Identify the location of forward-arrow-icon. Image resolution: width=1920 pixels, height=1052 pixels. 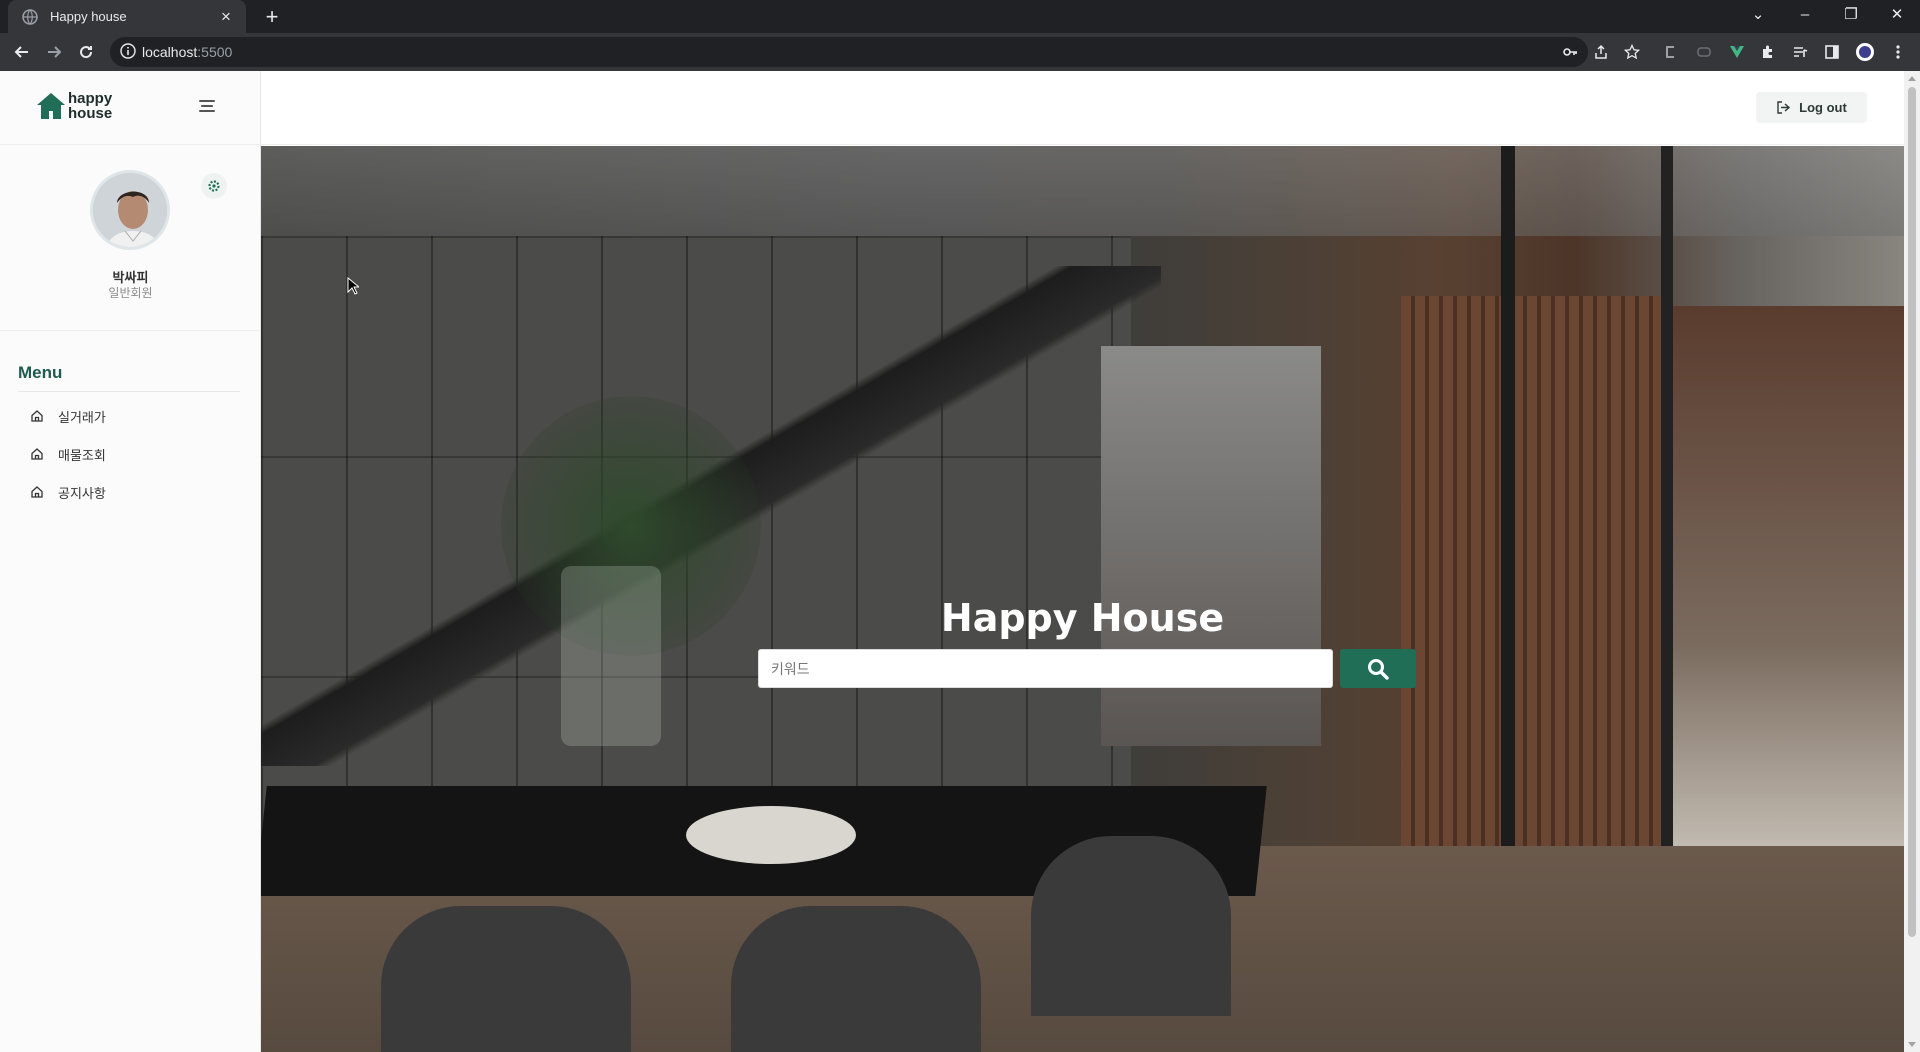
(55, 52).